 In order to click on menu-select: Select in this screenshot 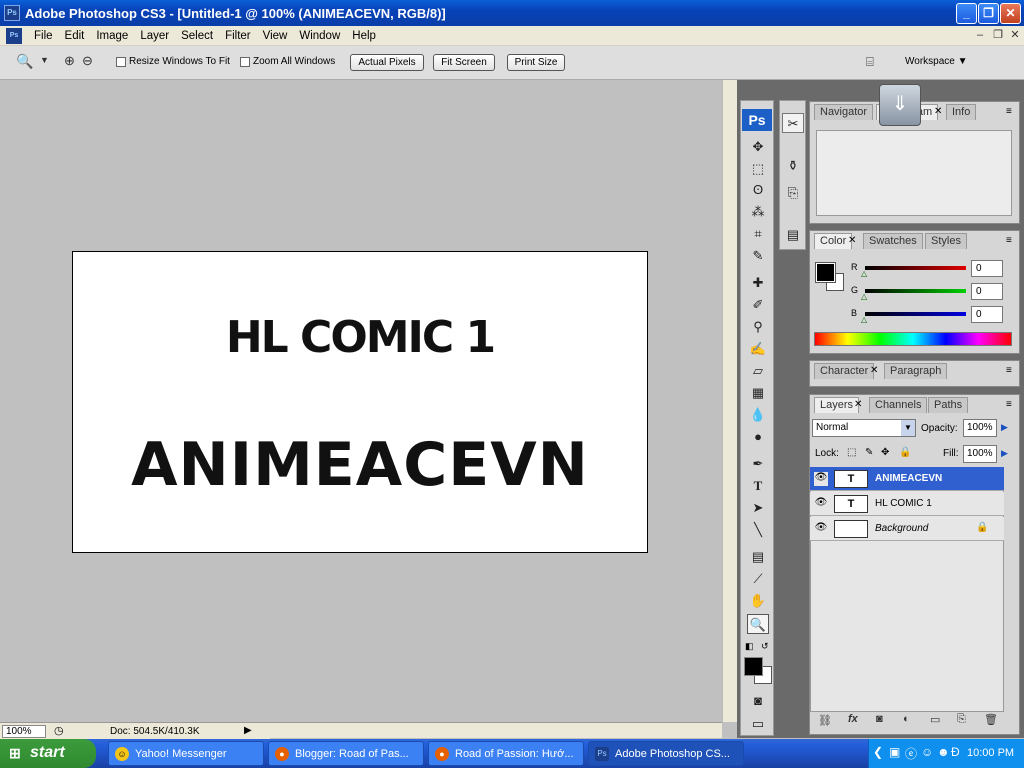, I will do `click(197, 36)`.